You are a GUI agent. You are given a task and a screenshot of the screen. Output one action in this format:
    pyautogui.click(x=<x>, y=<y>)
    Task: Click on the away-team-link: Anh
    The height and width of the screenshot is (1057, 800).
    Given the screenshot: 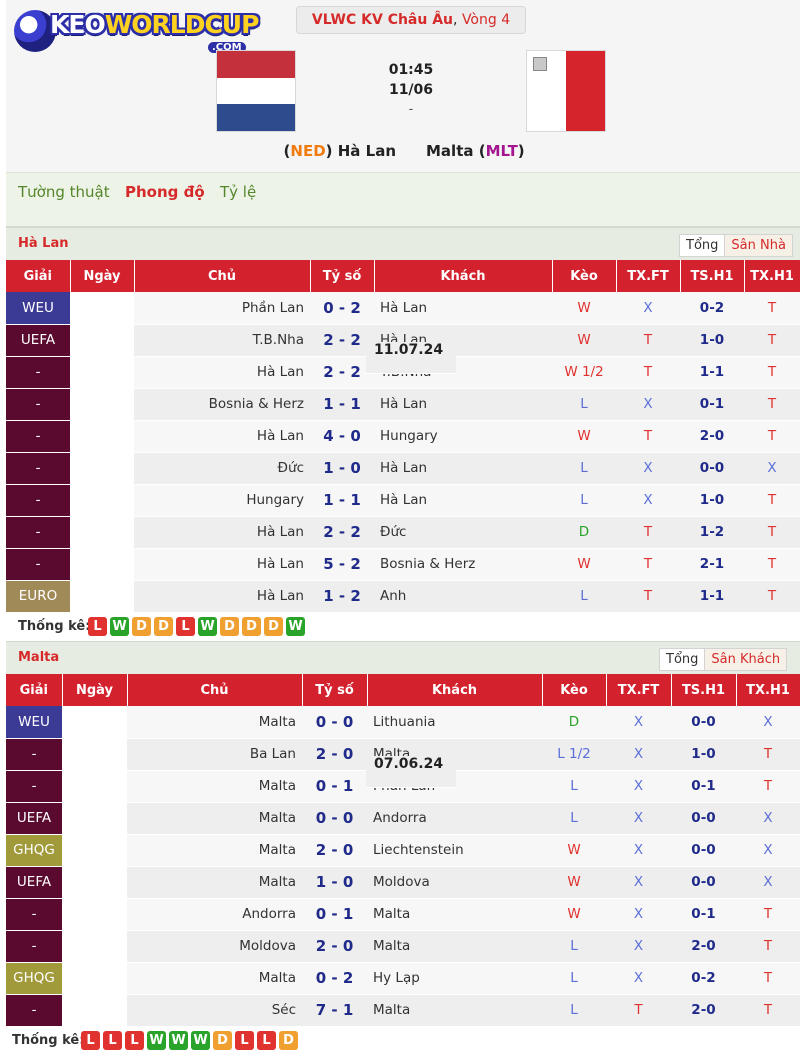 What is the action you would take?
    pyautogui.click(x=463, y=596)
    